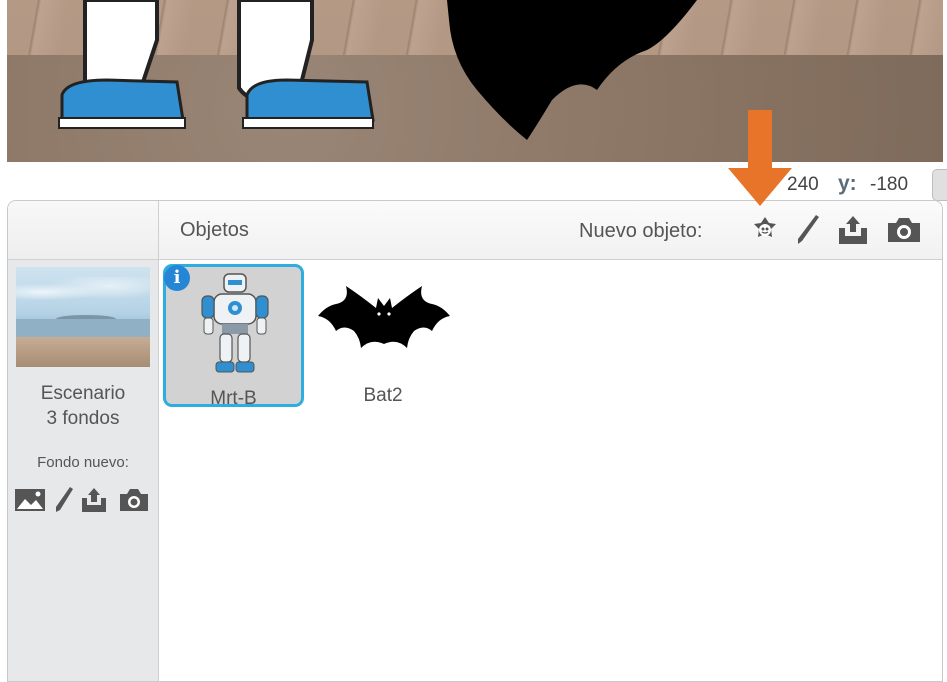 The image size is (947, 682). What do you see at coordinates (83, 406) in the screenshot?
I see `stage-label: Escenario 3 fondos` at bounding box center [83, 406].